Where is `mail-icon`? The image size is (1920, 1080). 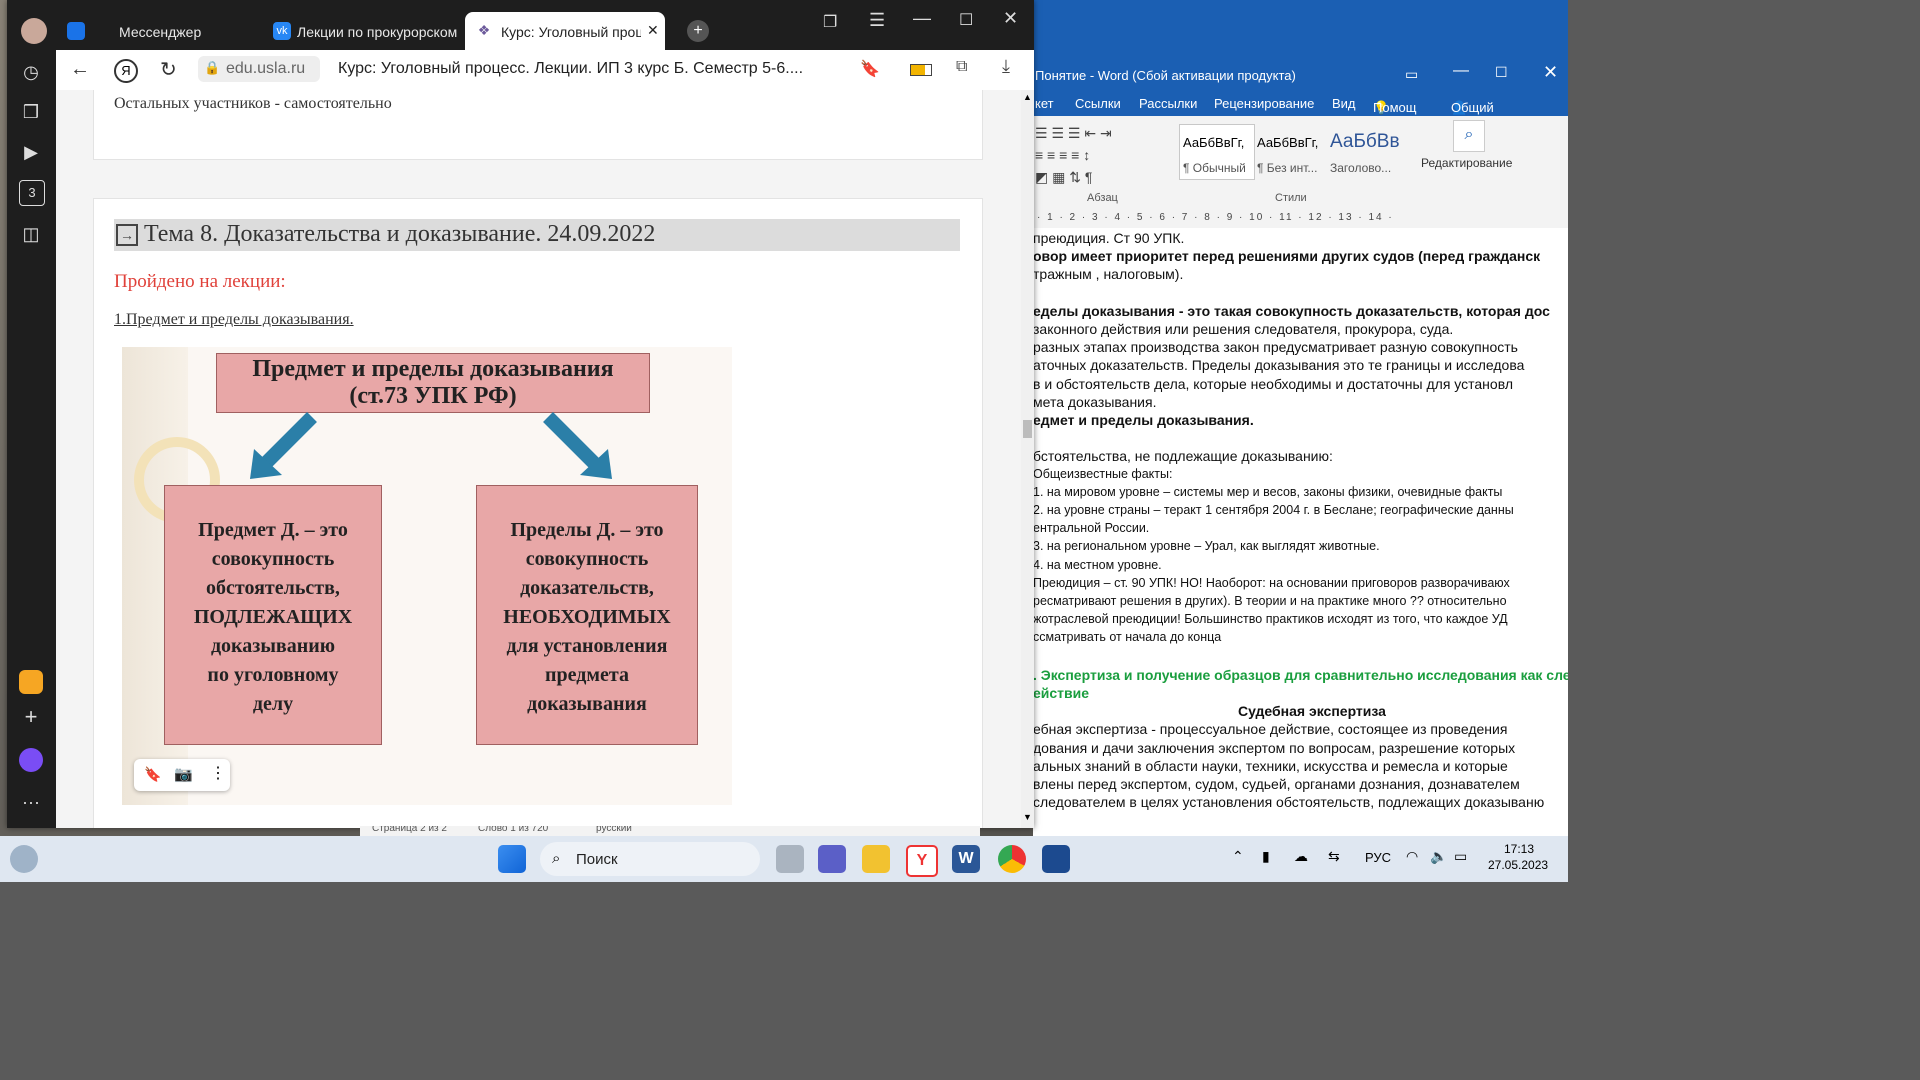 mail-icon is located at coordinates (31, 682).